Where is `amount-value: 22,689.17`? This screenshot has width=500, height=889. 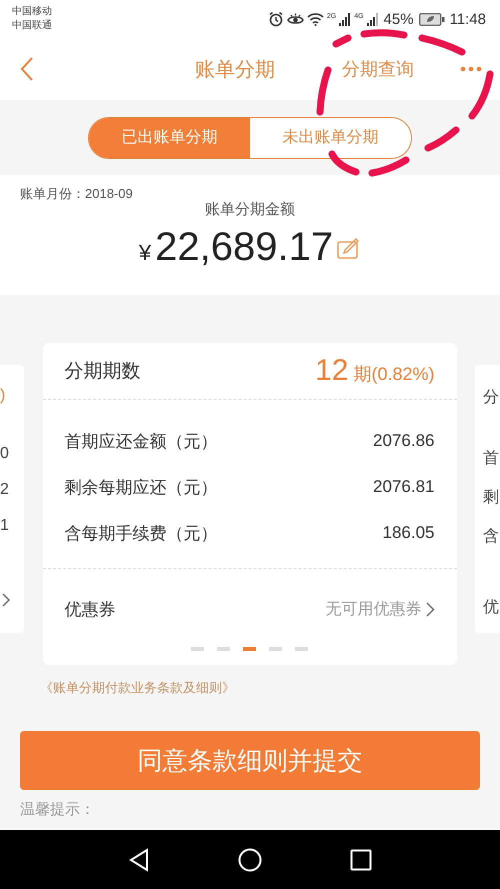
amount-value: 22,689.17 is located at coordinates (244, 247).